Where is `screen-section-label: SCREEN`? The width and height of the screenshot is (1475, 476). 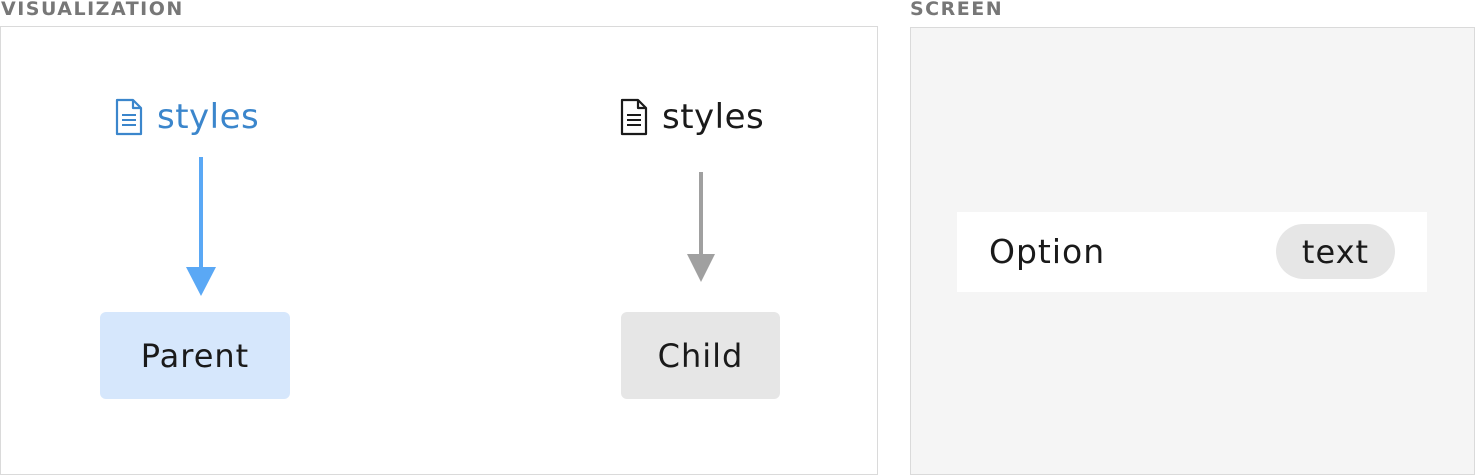
screen-section-label: SCREEN is located at coordinates (957, 10).